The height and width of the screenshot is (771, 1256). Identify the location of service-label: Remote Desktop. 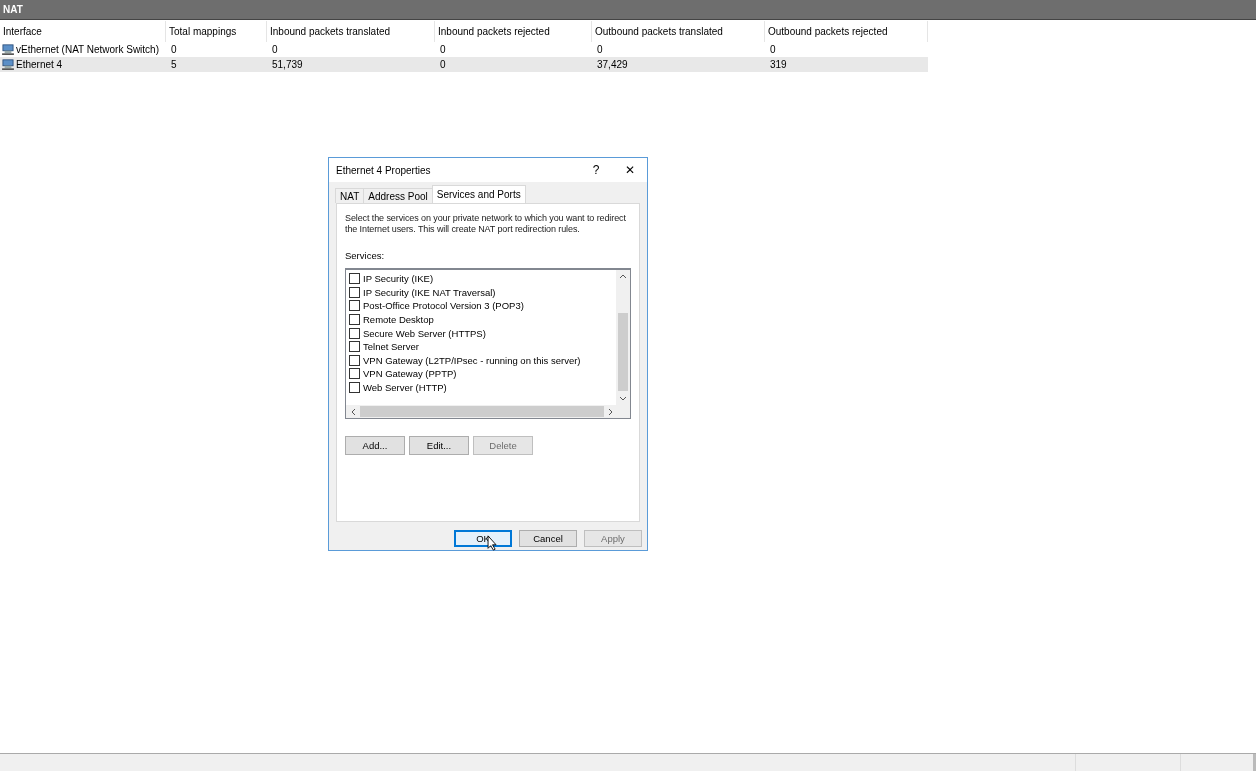
(398, 320).